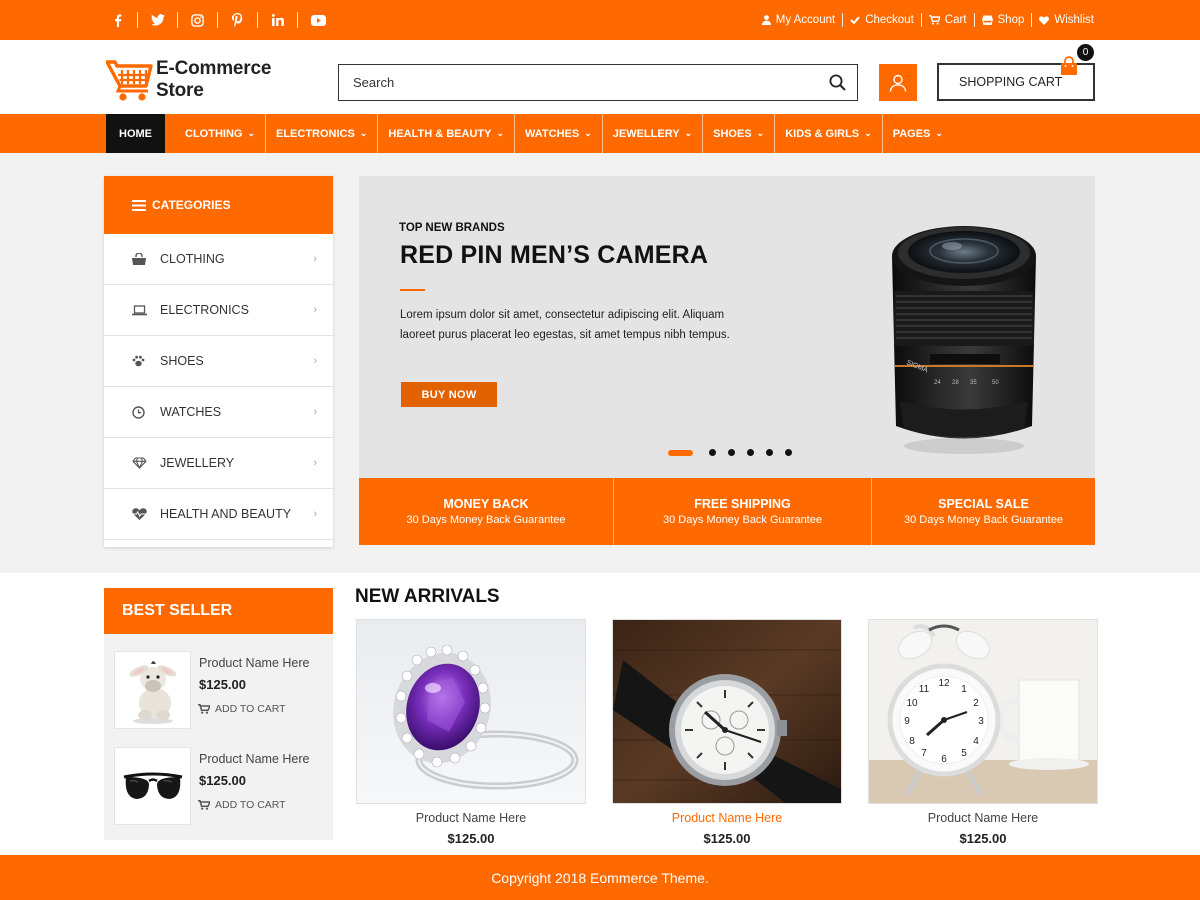  I want to click on svg-text: 5, so click(964, 753).